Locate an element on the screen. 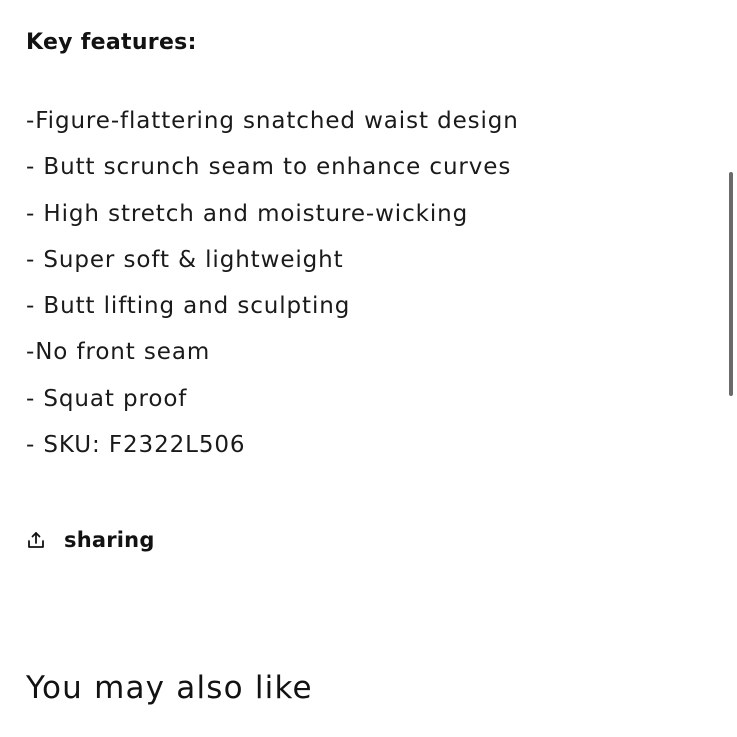 This screenshot has height=737, width=737. feature-item: -Figure-flattering snatched waist design is located at coordinates (272, 121).